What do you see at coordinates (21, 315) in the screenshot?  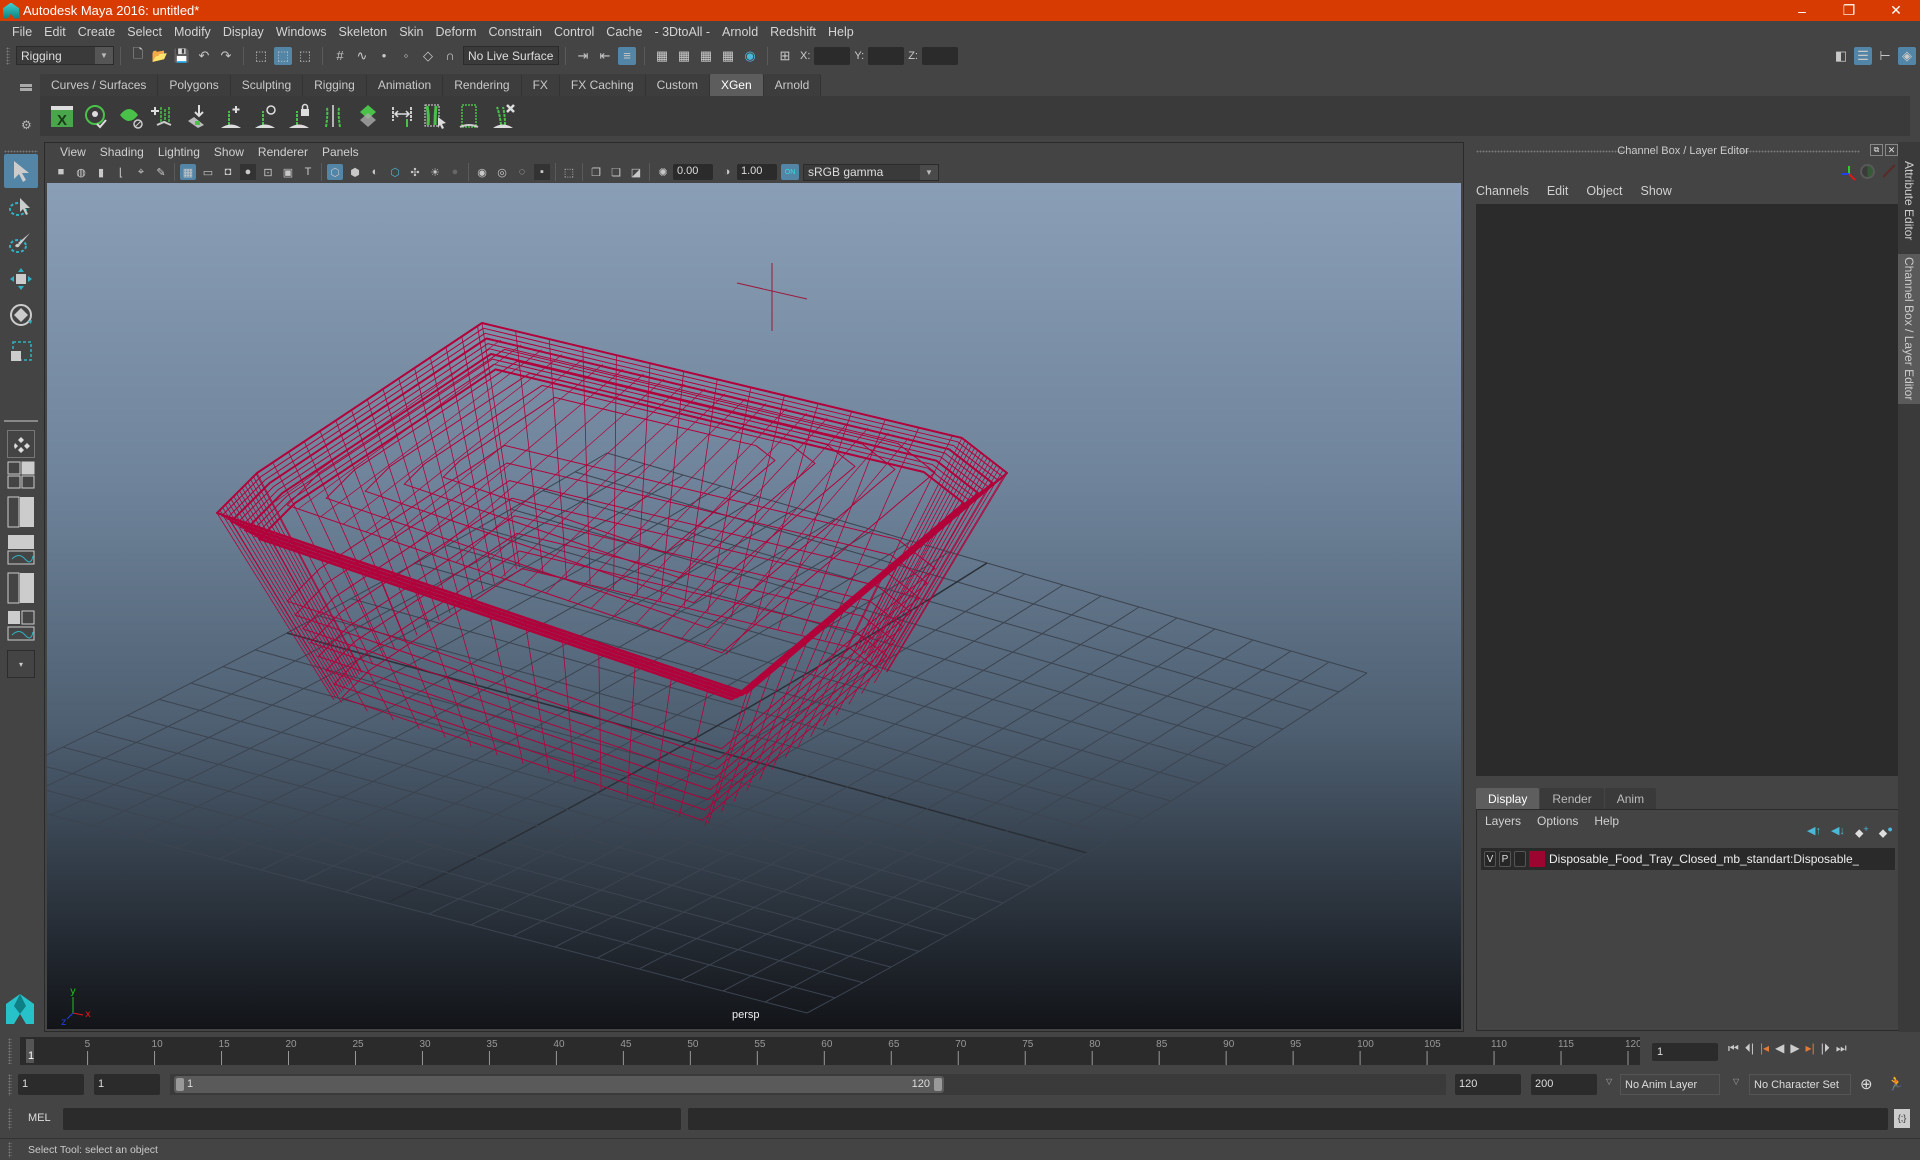 I see `rotate-tool-icon` at bounding box center [21, 315].